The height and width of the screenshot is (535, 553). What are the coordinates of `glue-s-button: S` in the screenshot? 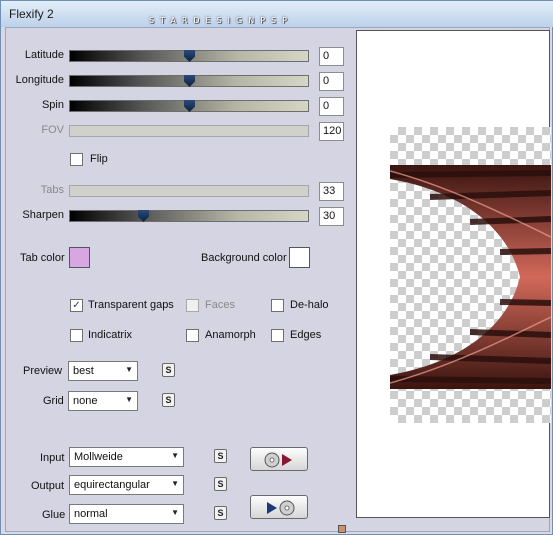 It's located at (220, 513).